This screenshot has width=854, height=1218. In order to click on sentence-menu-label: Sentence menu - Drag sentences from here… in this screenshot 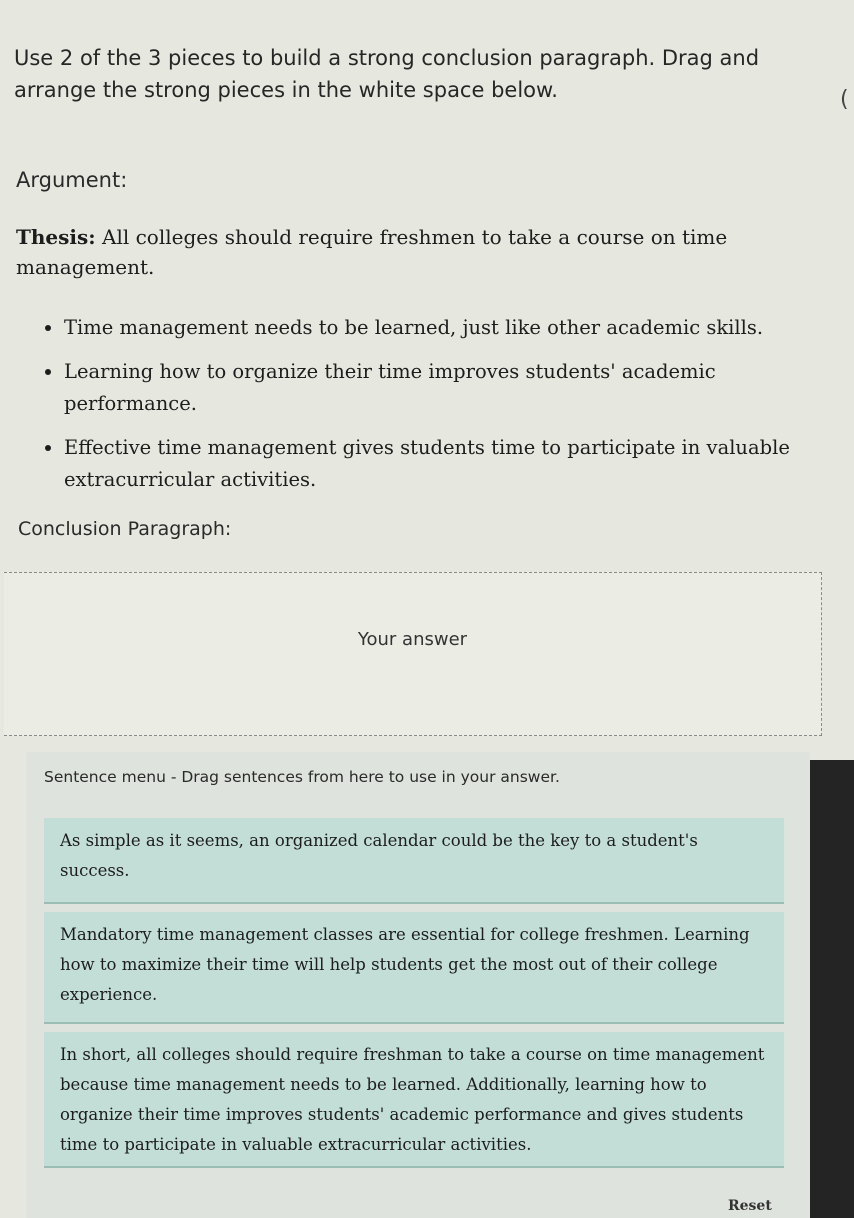, I will do `click(302, 777)`.